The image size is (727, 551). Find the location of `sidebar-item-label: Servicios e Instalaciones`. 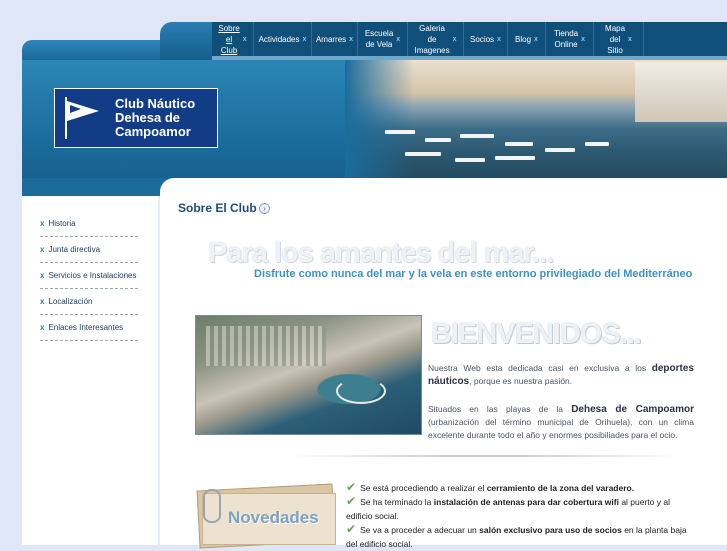

sidebar-item-label: Servicios e Instalaciones is located at coordinates (92, 275).